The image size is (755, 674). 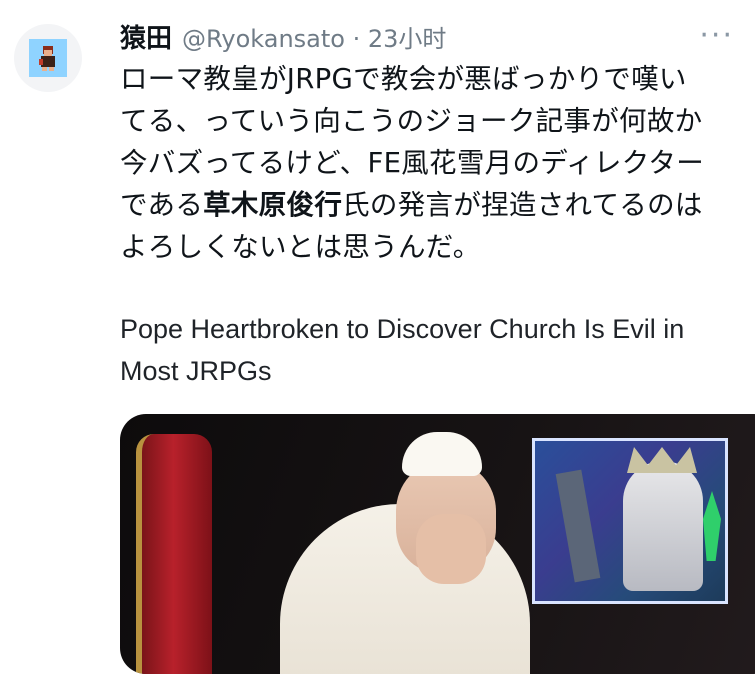 I want to click on figure-hands-shape, so click(x=451, y=549).